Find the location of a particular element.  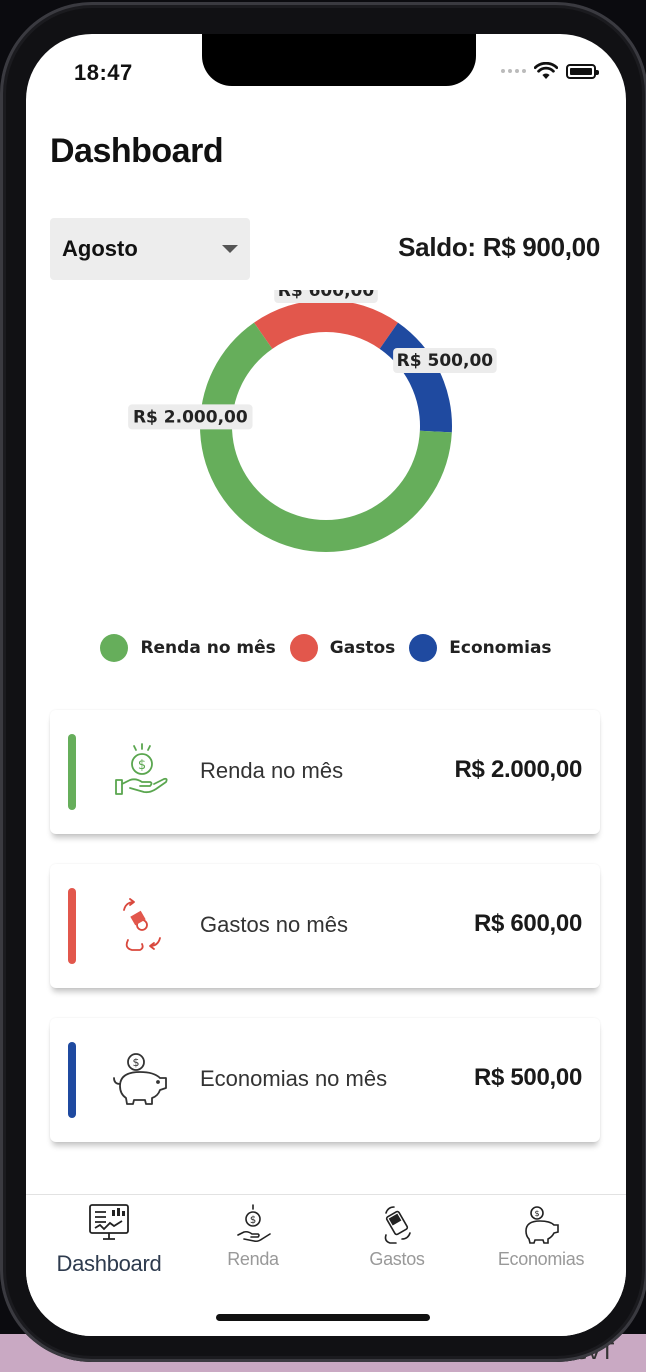

legend-item-renda: Renda no mês is located at coordinates (188, 648).